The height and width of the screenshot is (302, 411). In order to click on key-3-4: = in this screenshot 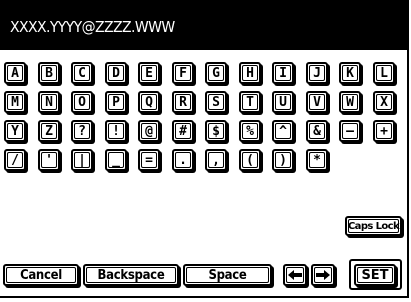, I will do `click(149, 160)`.